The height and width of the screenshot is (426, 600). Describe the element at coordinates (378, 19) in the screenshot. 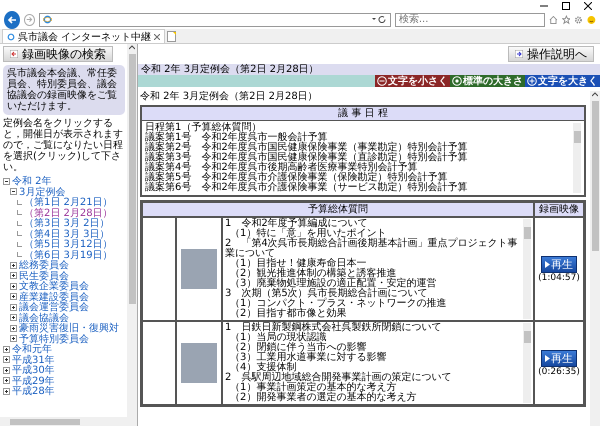

I see `refresh-icon` at that location.